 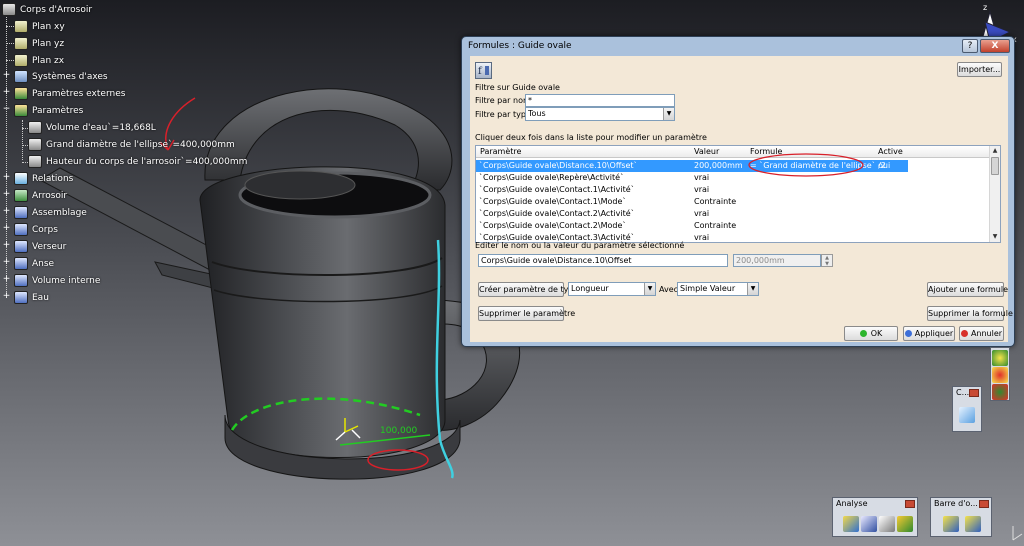 I want to click on external-parameters-icon, so click(x=21, y=93).